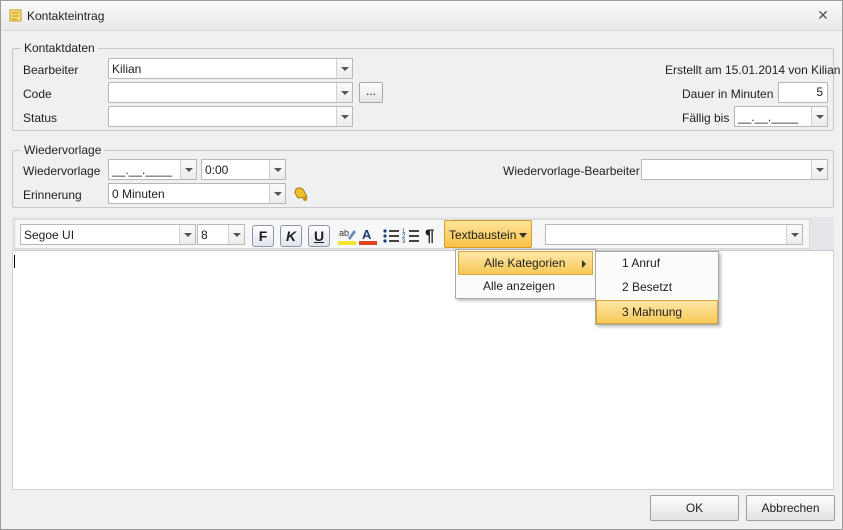 Image resolution: width=843 pixels, height=530 pixels. What do you see at coordinates (344, 233) in the screenshot?
I see `svg-text: ab` at bounding box center [344, 233].